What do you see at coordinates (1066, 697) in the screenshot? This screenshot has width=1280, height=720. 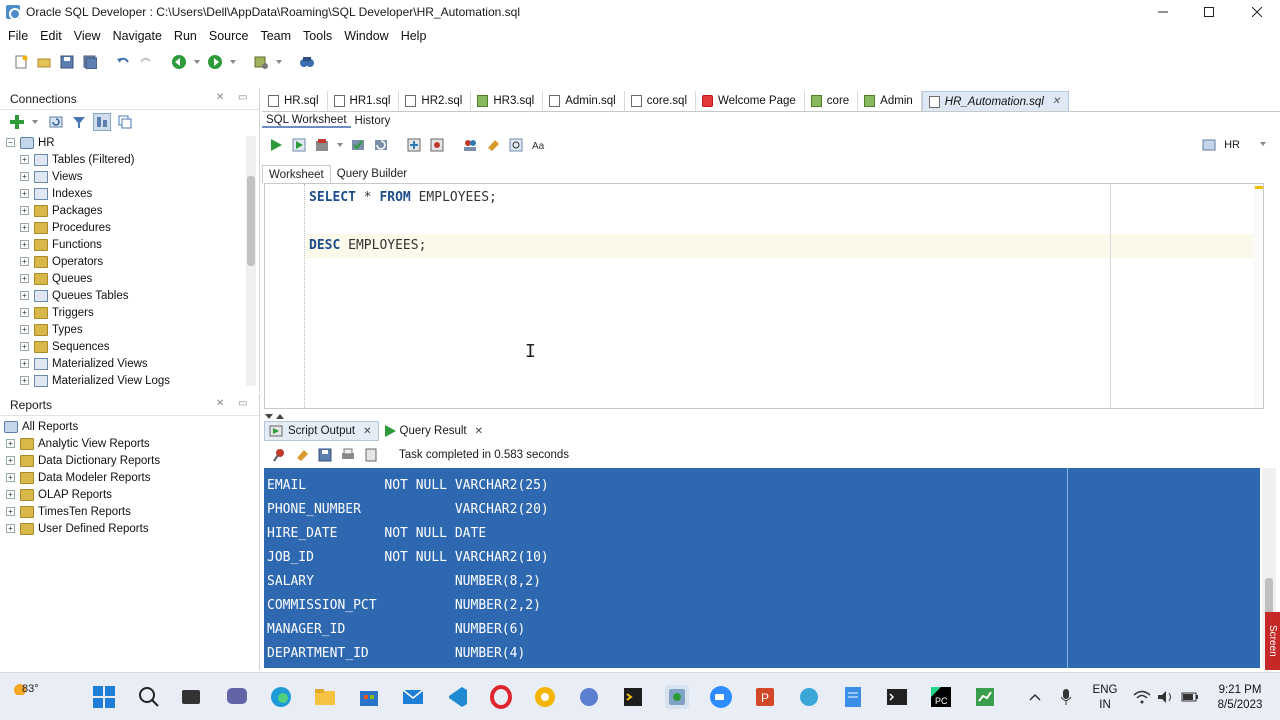 I see `microphone-button` at bounding box center [1066, 697].